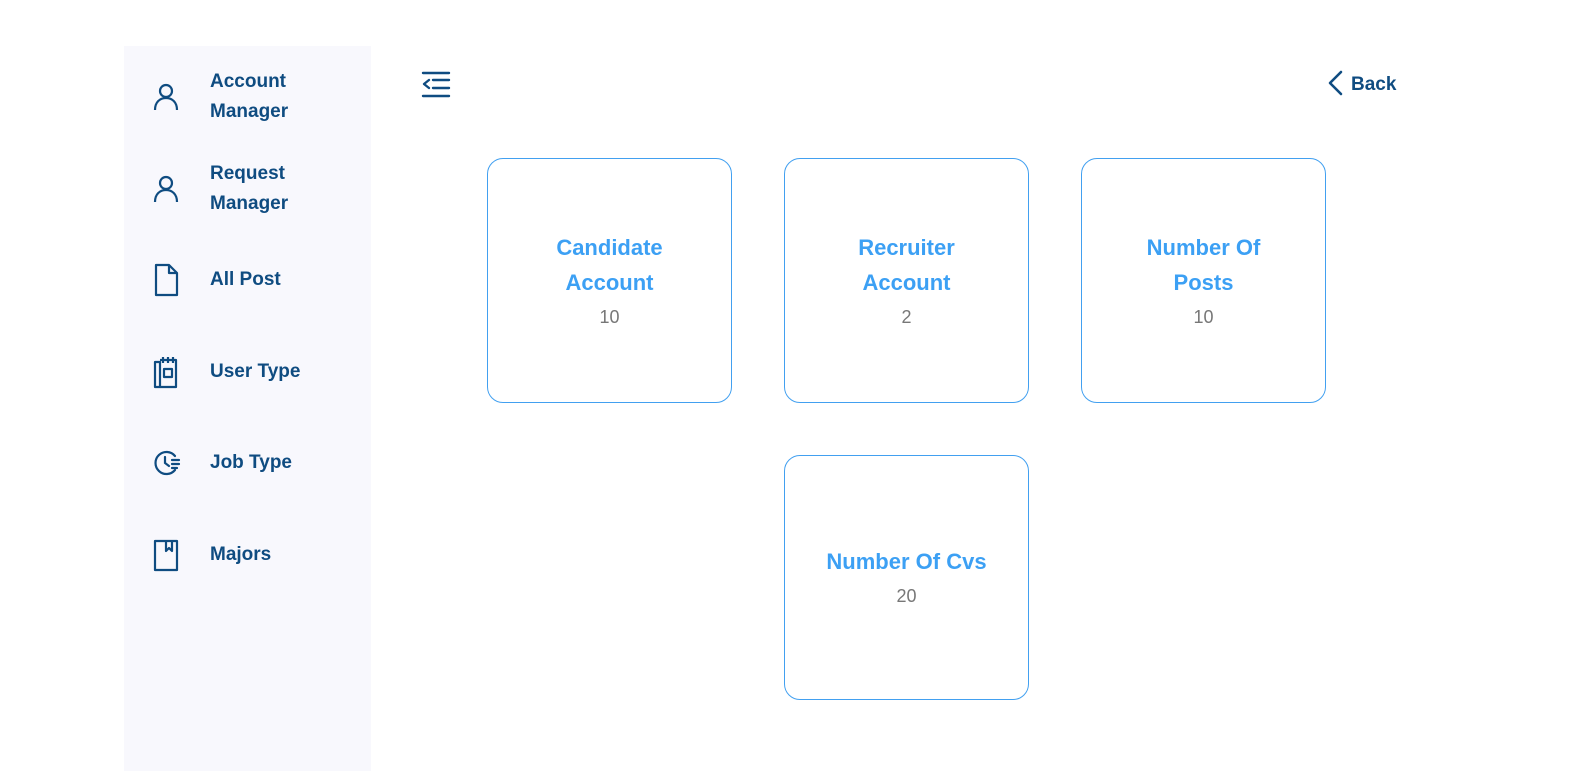 This screenshot has width=1584, height=771. I want to click on sidebar-item-account-manager: Account Manager, so click(247, 97).